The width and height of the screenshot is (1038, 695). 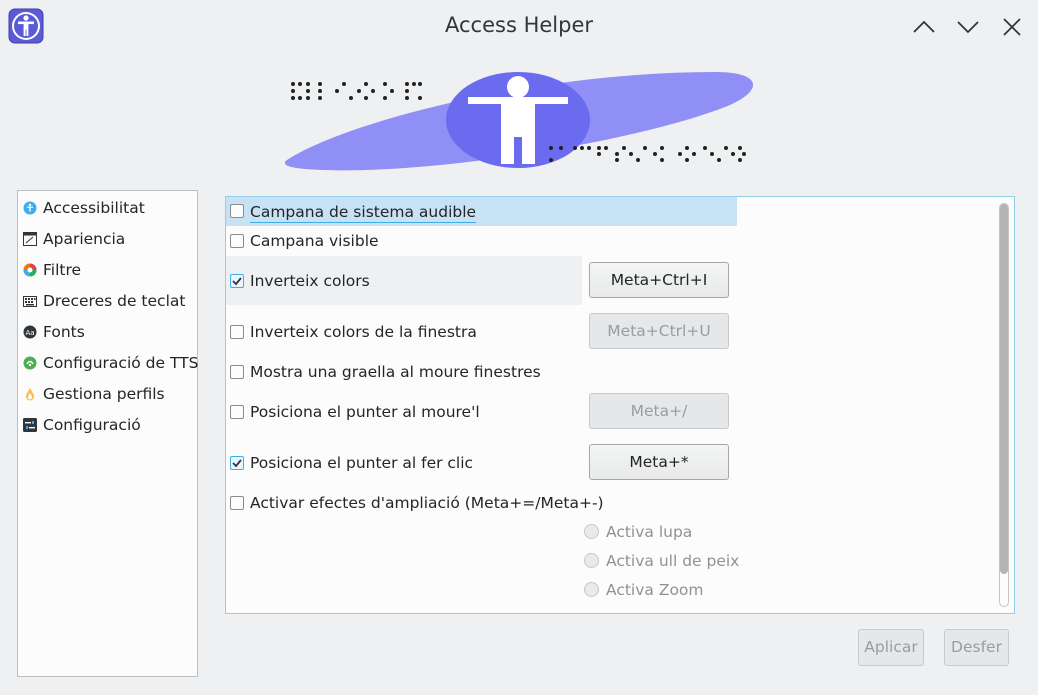 I want to click on title-bar: Access Helper, so click(x=519, y=26).